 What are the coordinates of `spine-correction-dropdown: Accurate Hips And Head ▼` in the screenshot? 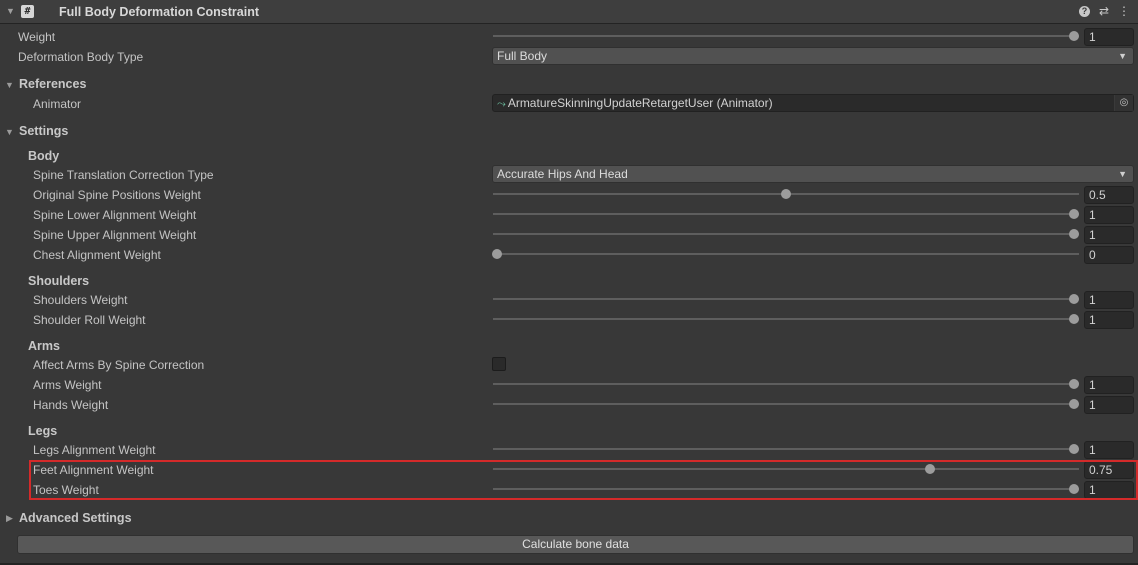 It's located at (813, 174).